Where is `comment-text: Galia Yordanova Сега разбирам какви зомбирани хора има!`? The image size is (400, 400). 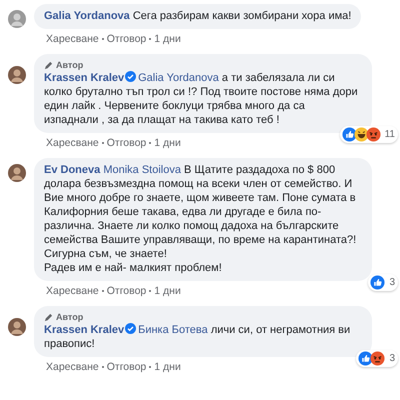 comment-text: Galia Yordanova Сега разбирам какви зомбирани хора има! is located at coordinates (198, 16).